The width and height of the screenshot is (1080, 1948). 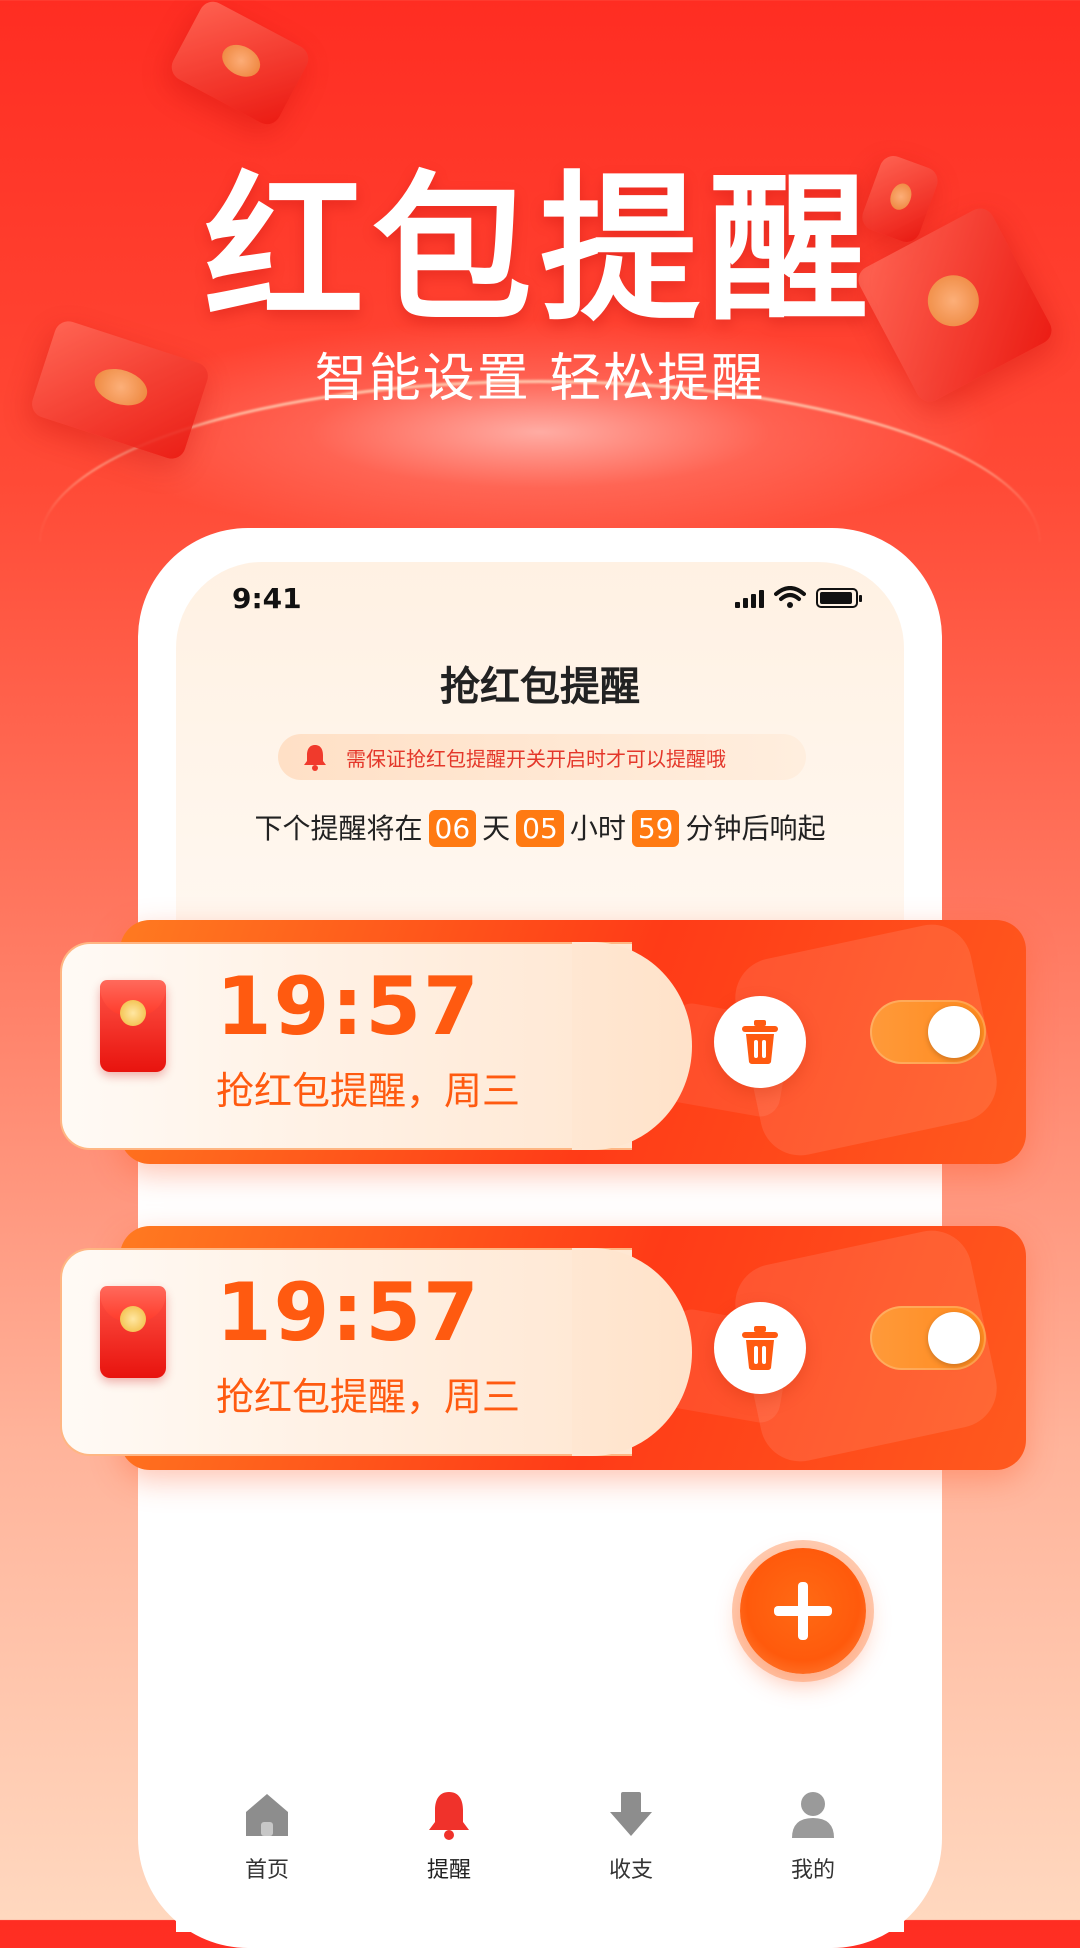 I want to click on nav-item-home: 首页, so click(x=267, y=1830).